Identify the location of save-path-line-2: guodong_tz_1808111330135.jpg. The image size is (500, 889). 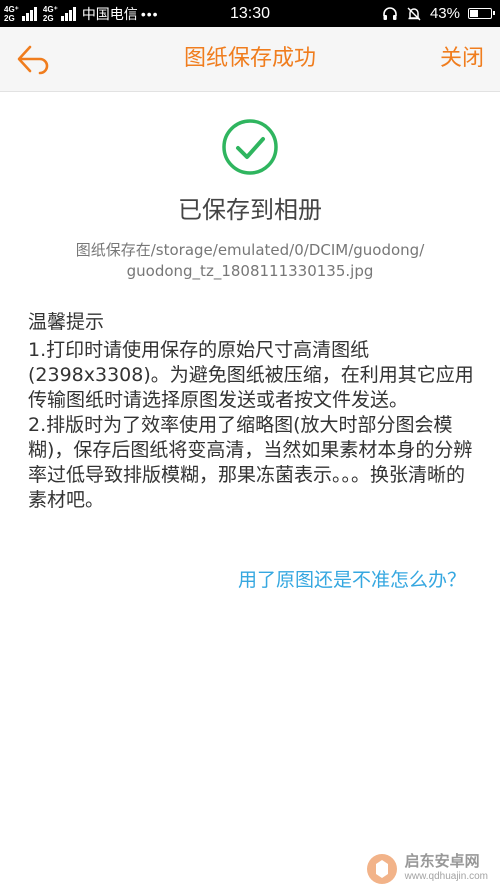
(250, 271).